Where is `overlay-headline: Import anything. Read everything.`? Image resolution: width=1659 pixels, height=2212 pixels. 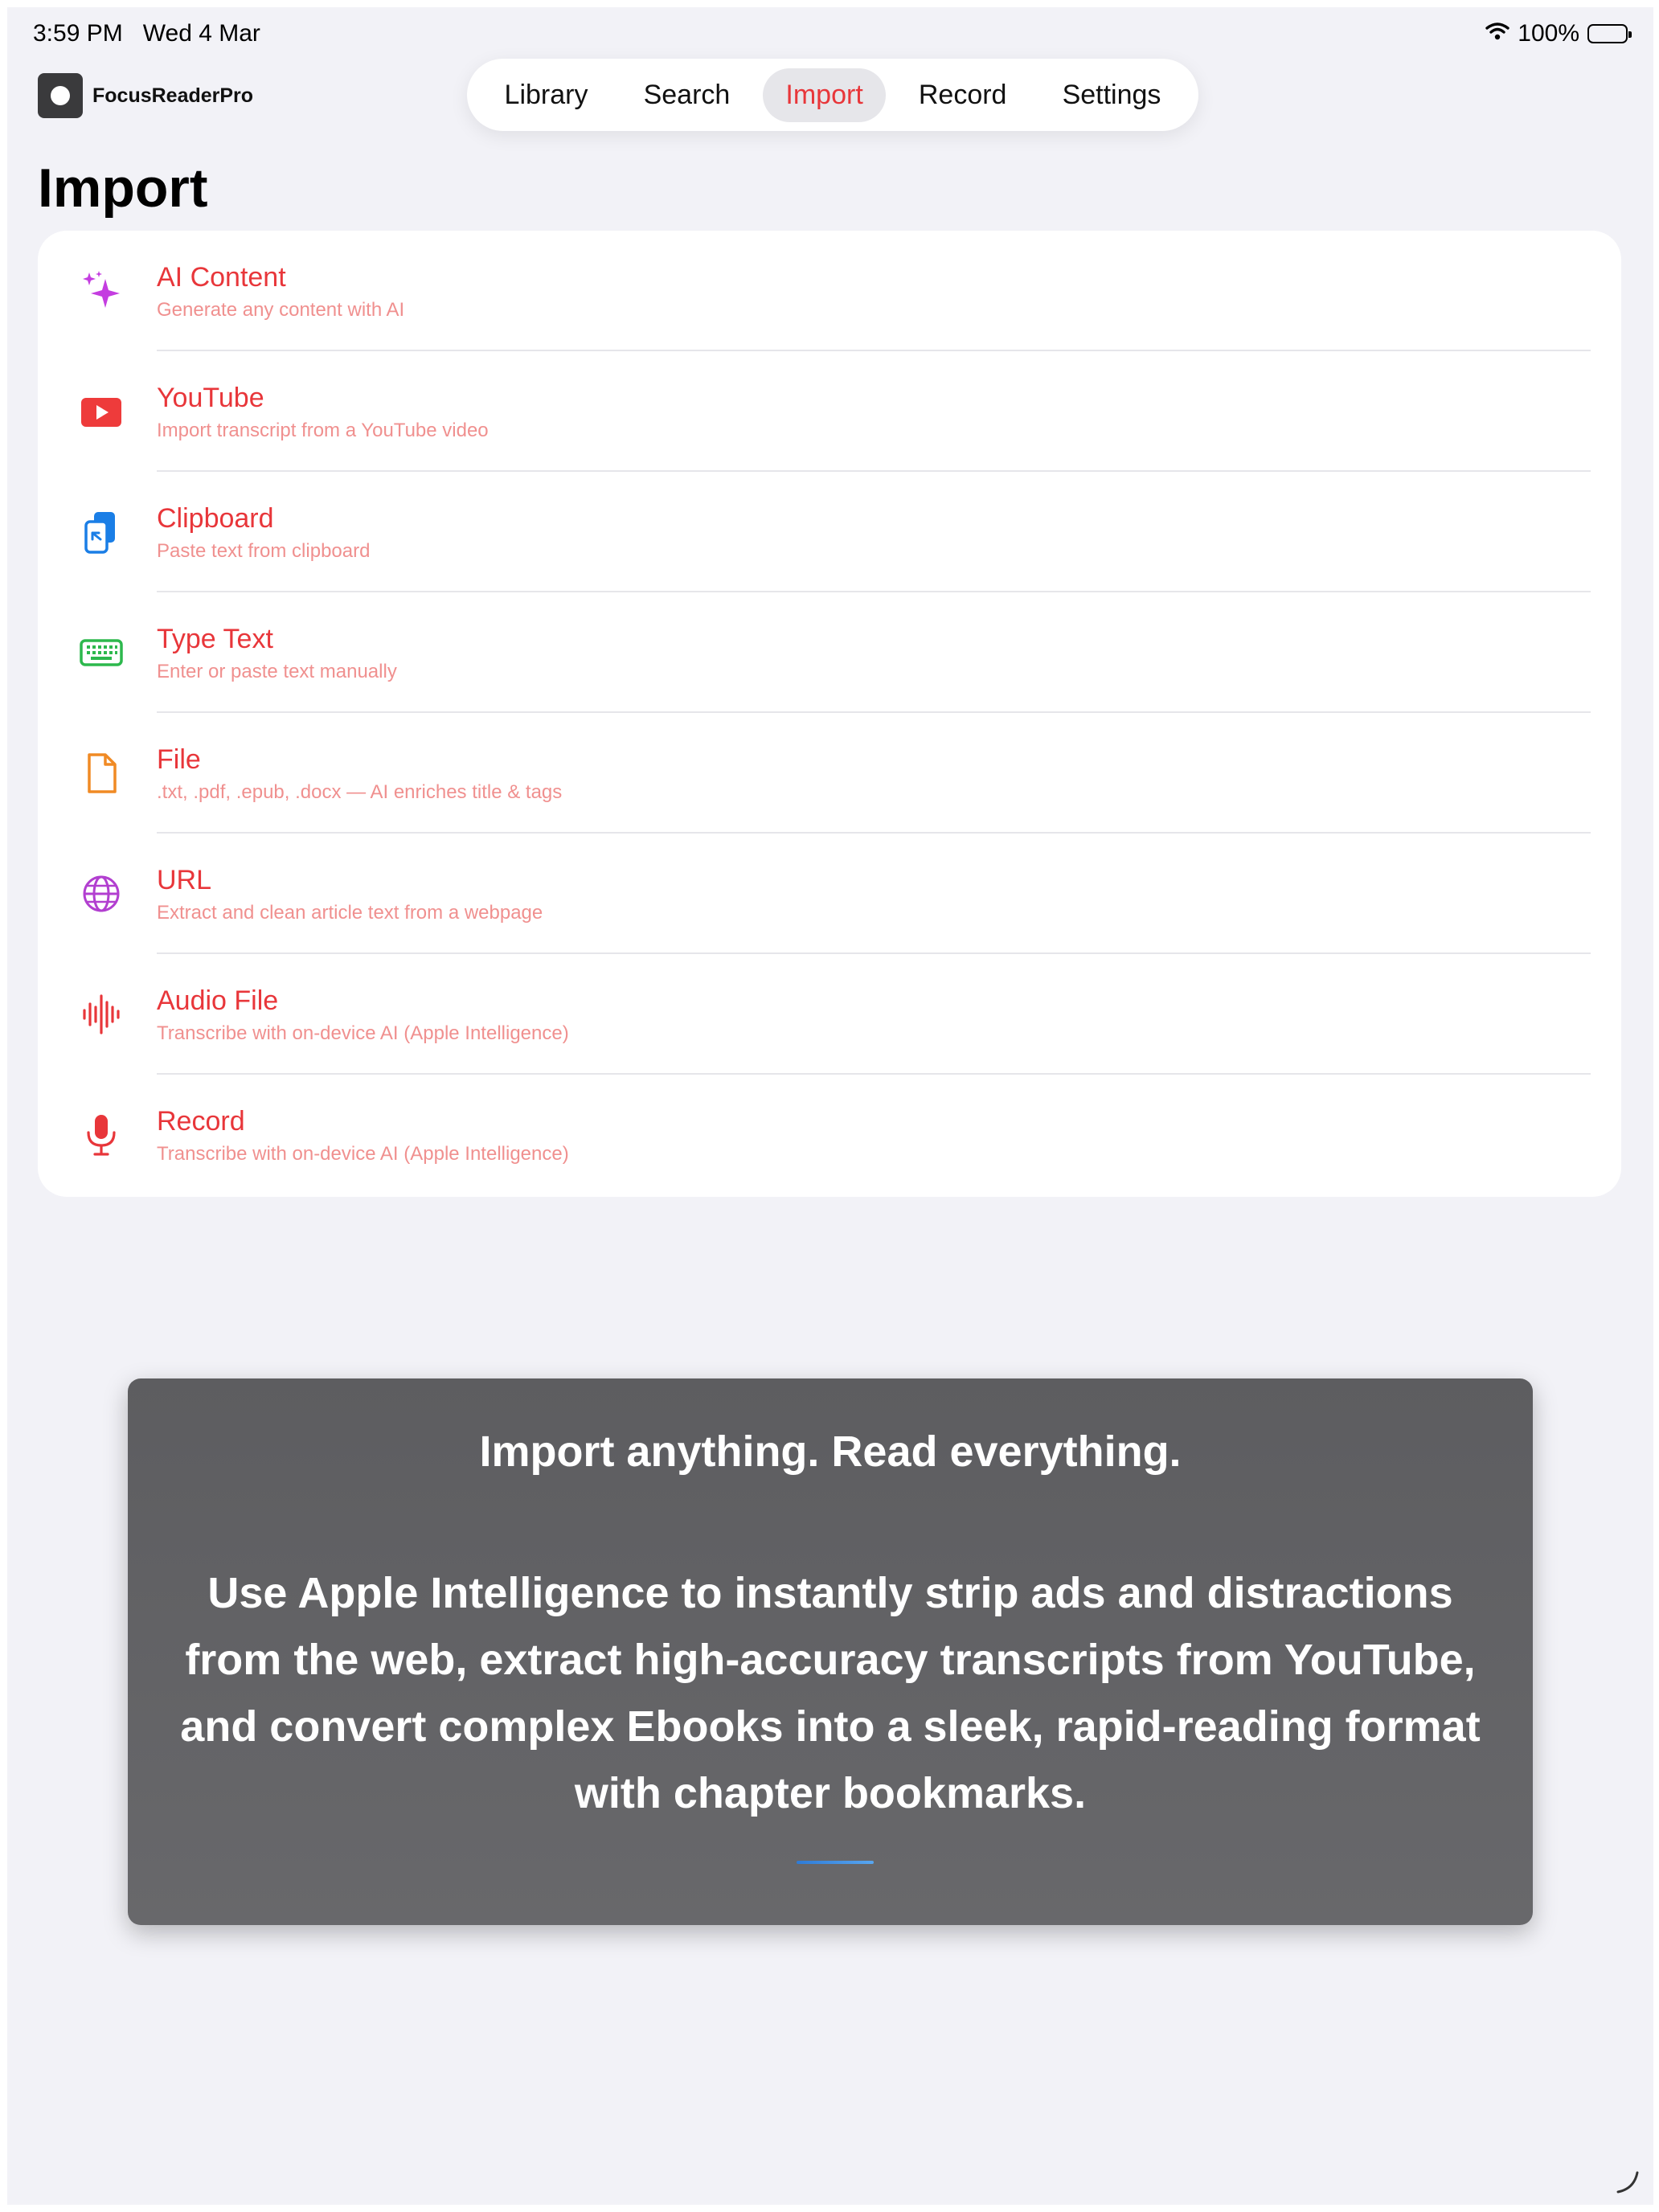 overlay-headline: Import anything. Read everything. is located at coordinates (830, 1452).